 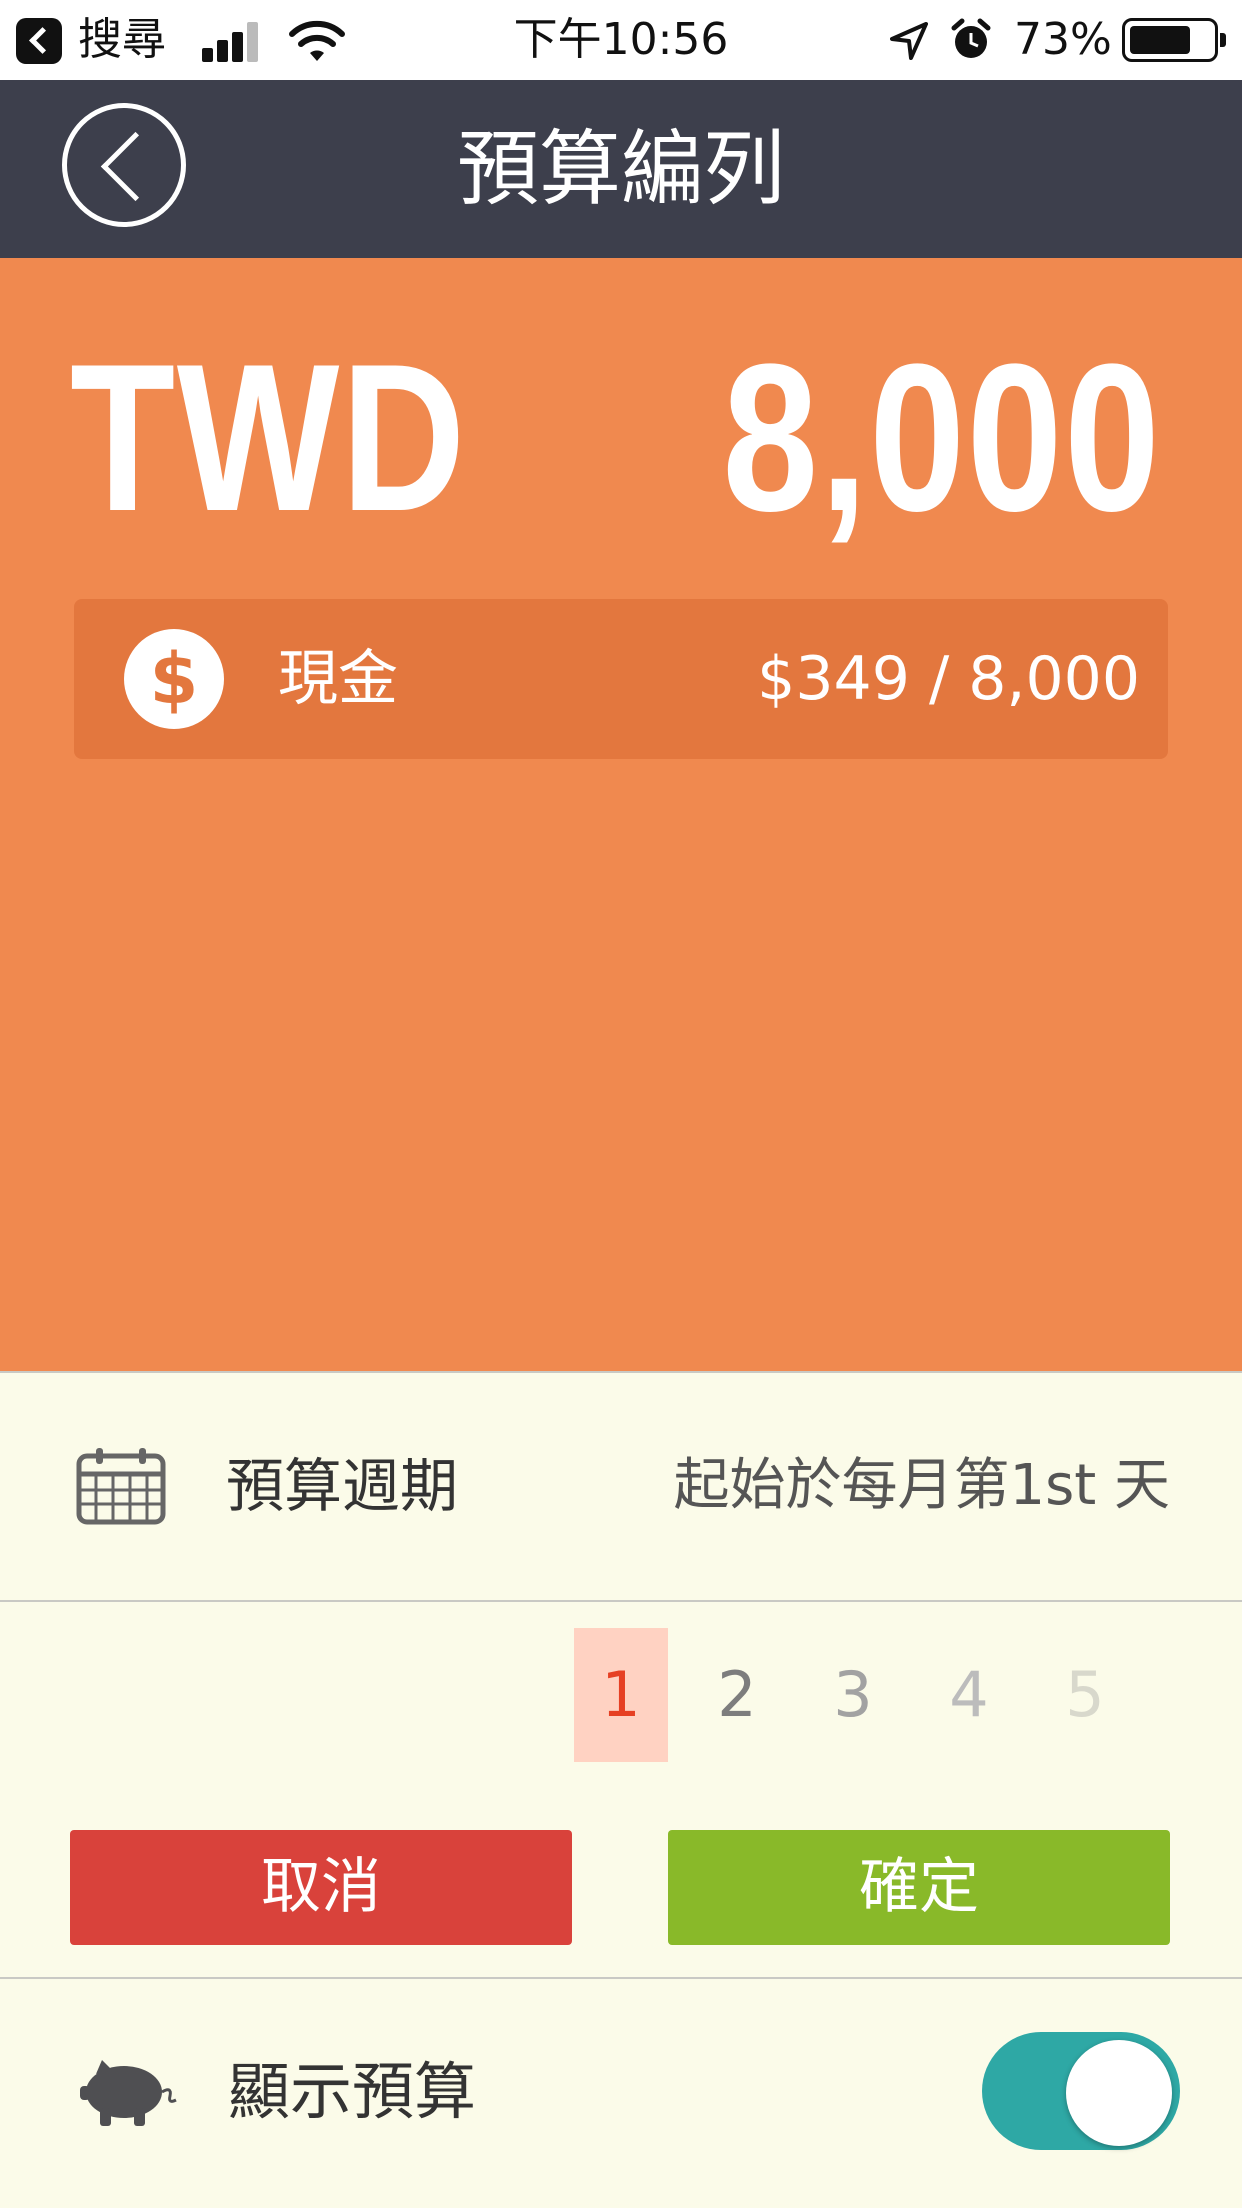 What do you see at coordinates (1085, 1695) in the screenshot?
I see `day-option: 5` at bounding box center [1085, 1695].